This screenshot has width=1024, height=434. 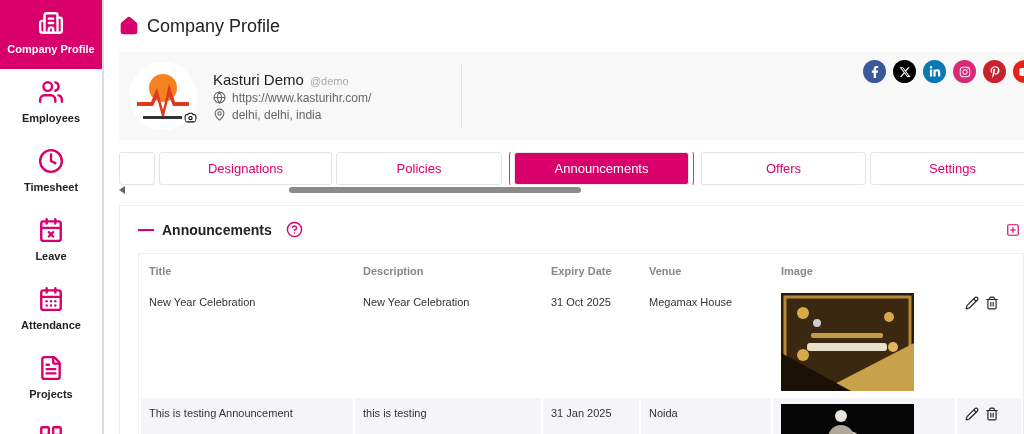 I want to click on tab: Offers, so click(x=783, y=168).